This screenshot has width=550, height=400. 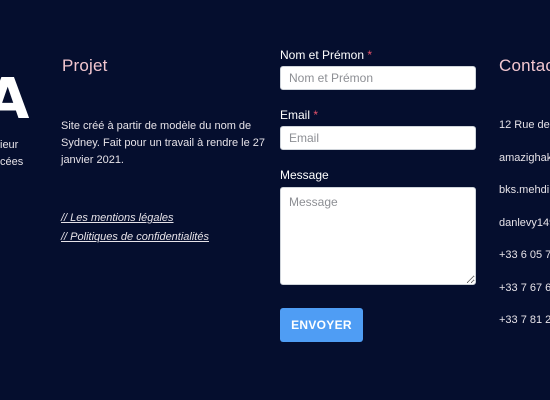 I want to click on contact-email-2: bks.mehdi@, so click(x=524, y=190).